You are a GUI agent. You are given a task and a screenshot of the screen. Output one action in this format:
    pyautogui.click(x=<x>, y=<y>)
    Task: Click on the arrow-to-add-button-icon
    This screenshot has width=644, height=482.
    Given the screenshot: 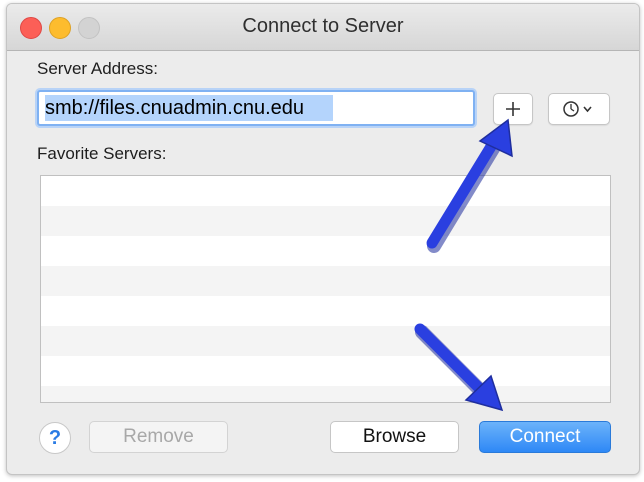 What is the action you would take?
    pyautogui.click(x=469, y=185)
    